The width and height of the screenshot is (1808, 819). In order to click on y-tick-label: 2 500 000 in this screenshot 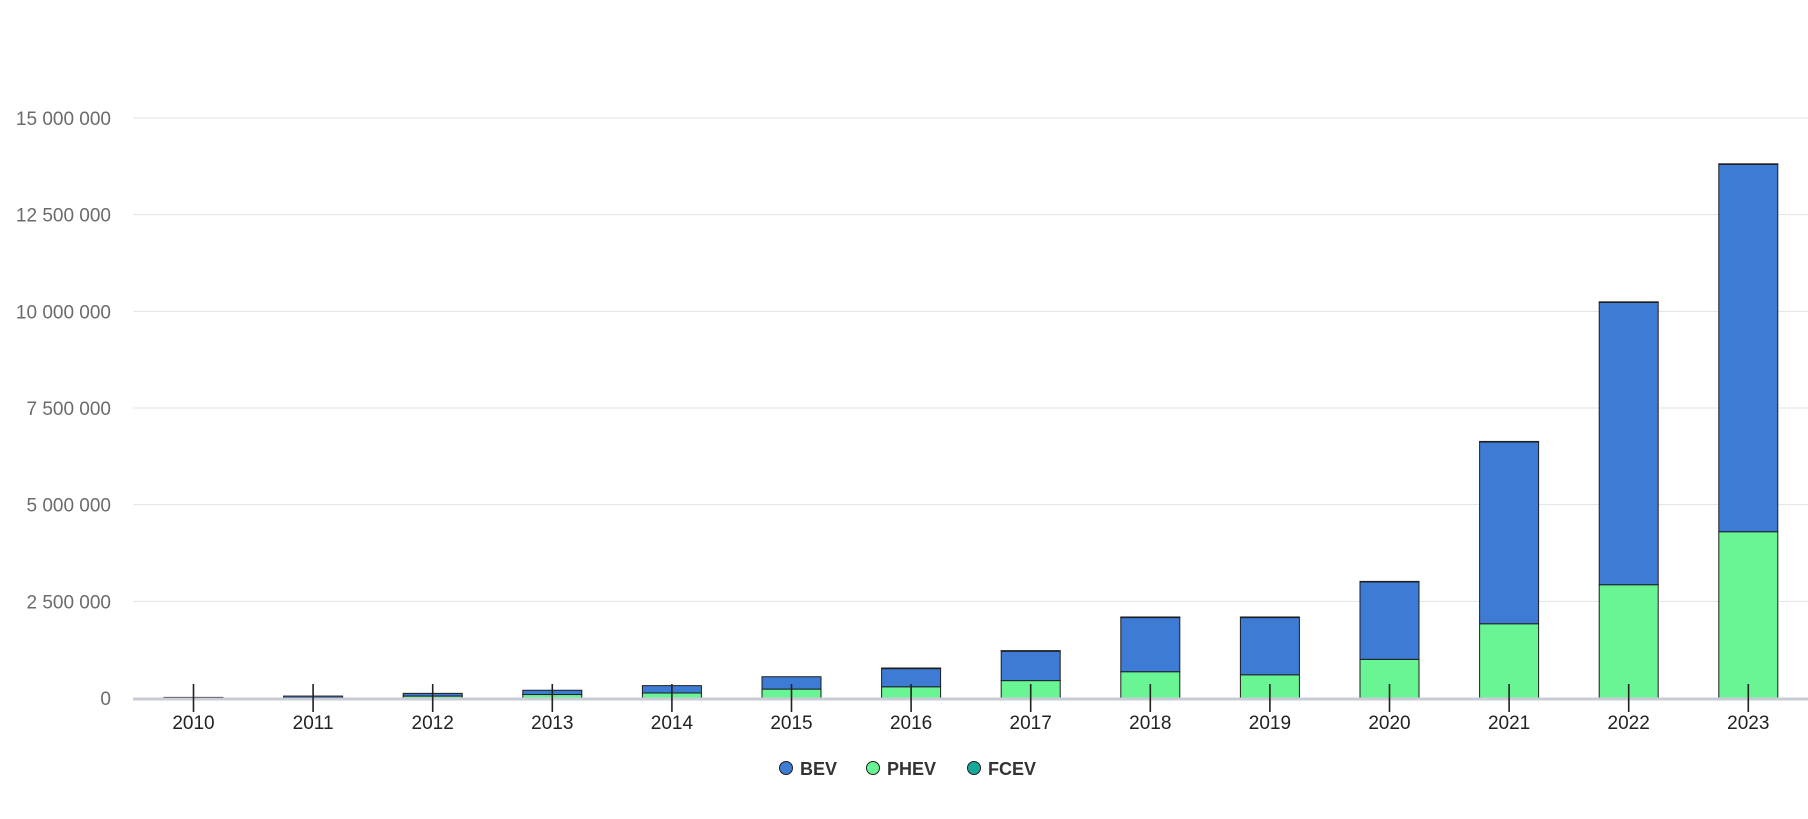, I will do `click(68, 602)`.